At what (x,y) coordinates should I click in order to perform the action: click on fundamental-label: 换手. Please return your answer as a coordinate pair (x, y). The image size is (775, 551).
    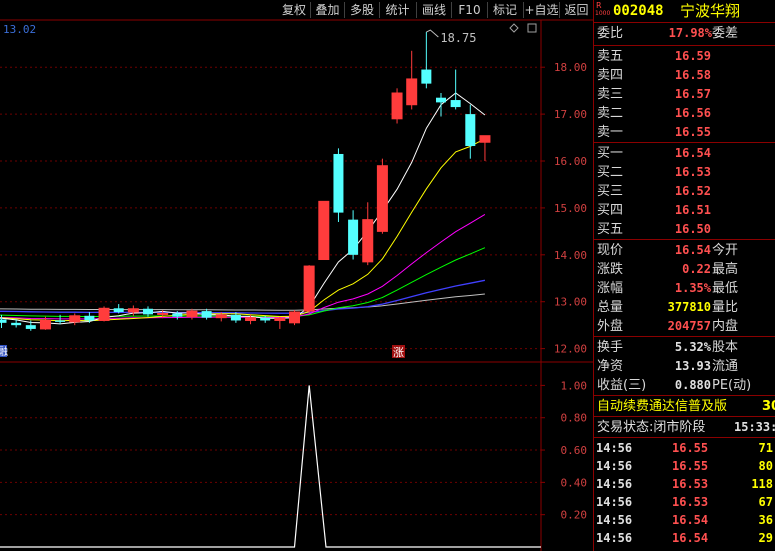
    Looking at the image, I should click on (610, 347).